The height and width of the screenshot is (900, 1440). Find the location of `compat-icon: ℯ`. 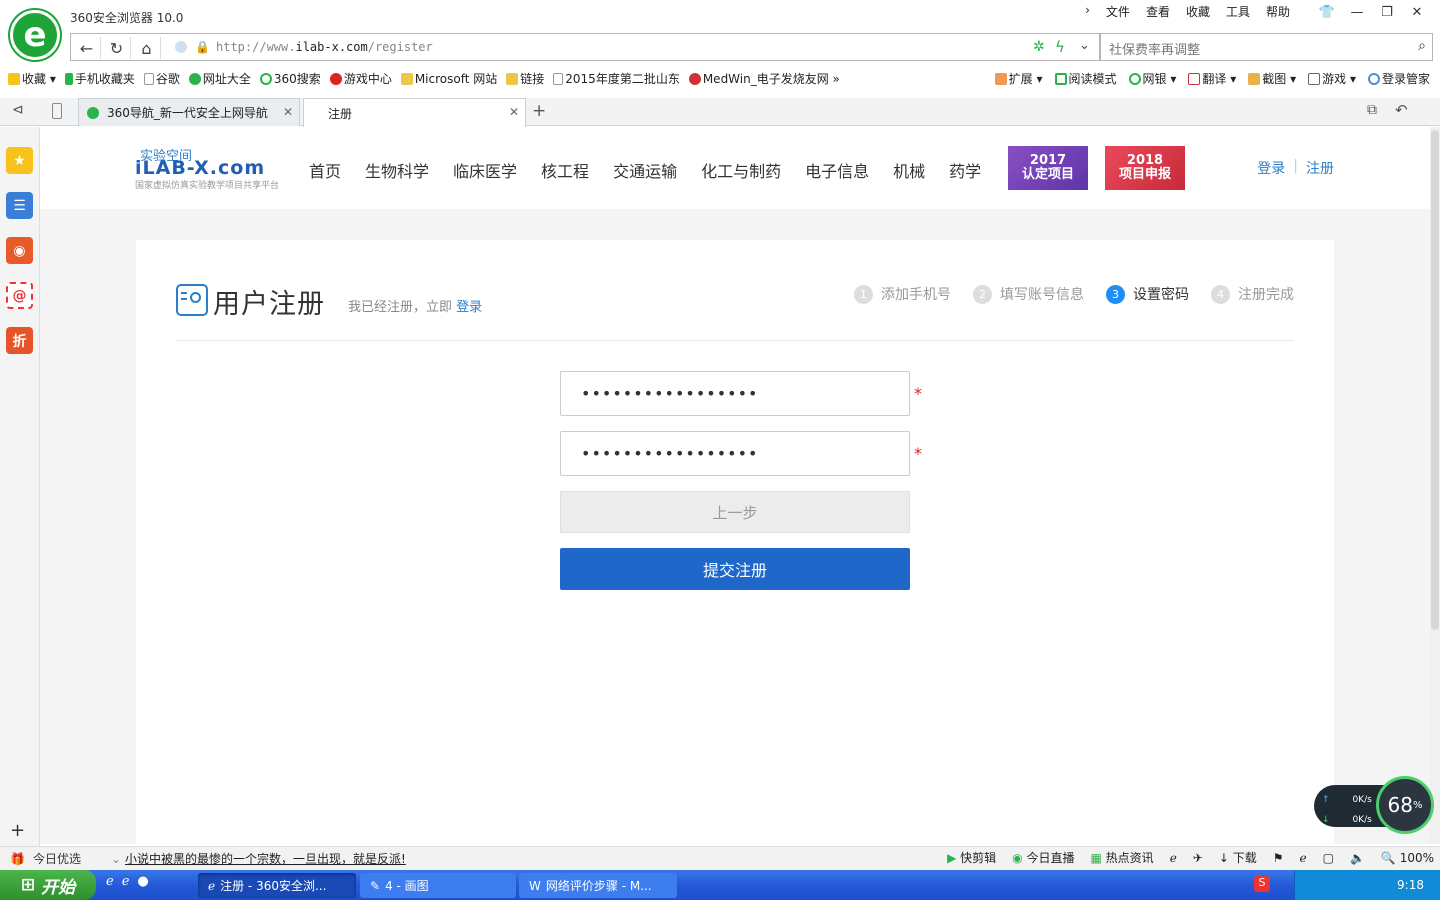

compat-icon: ℯ is located at coordinates (1303, 858).